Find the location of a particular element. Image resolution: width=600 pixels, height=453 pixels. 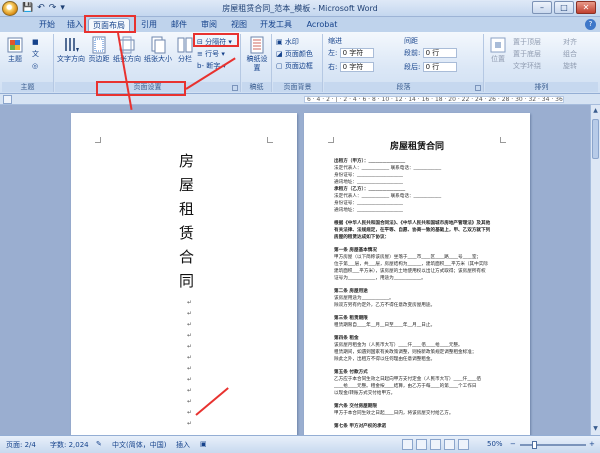

contract-text-line: 通讯地址：____________________ is located at coordinates (368, 182).